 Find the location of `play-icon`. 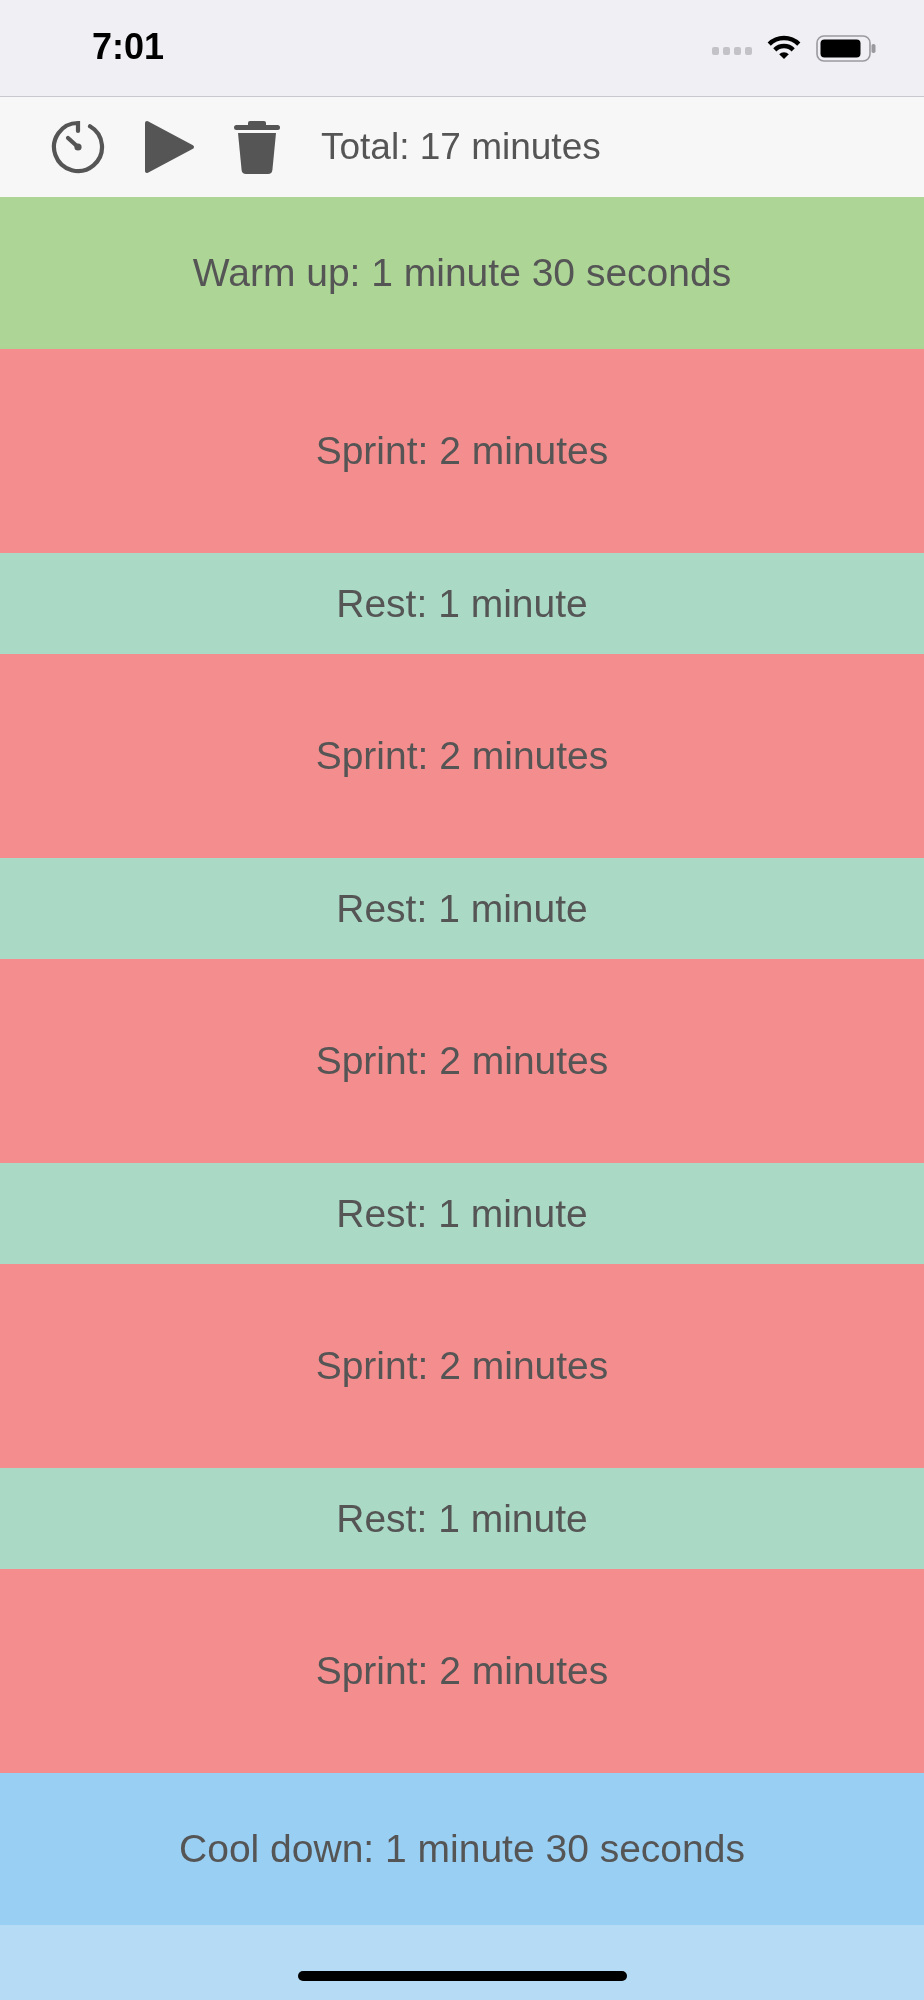

play-icon is located at coordinates (169, 147).